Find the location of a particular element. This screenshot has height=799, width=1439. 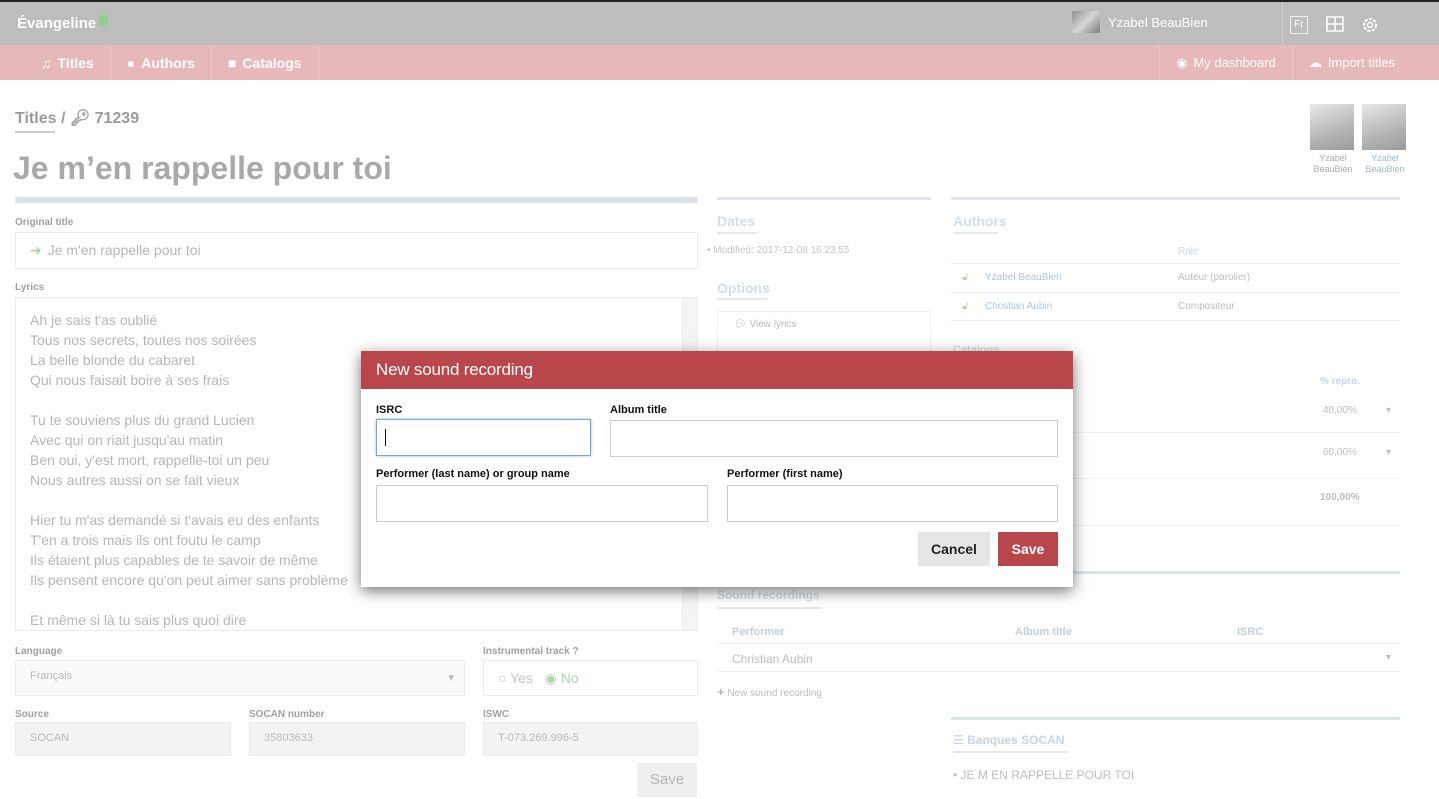

album-title-input is located at coordinates (834, 438).